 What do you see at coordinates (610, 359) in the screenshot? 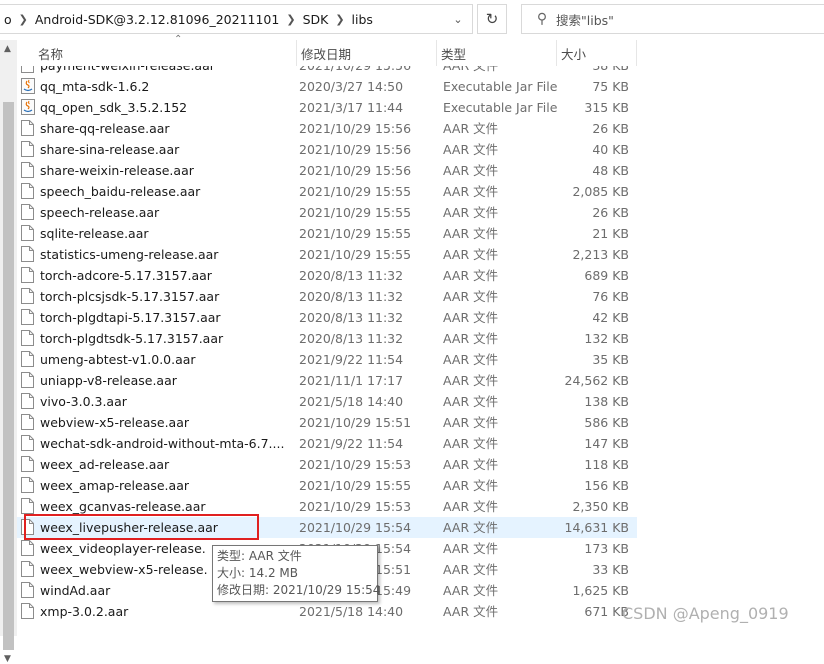
I see `file-size: 35 KB` at bounding box center [610, 359].